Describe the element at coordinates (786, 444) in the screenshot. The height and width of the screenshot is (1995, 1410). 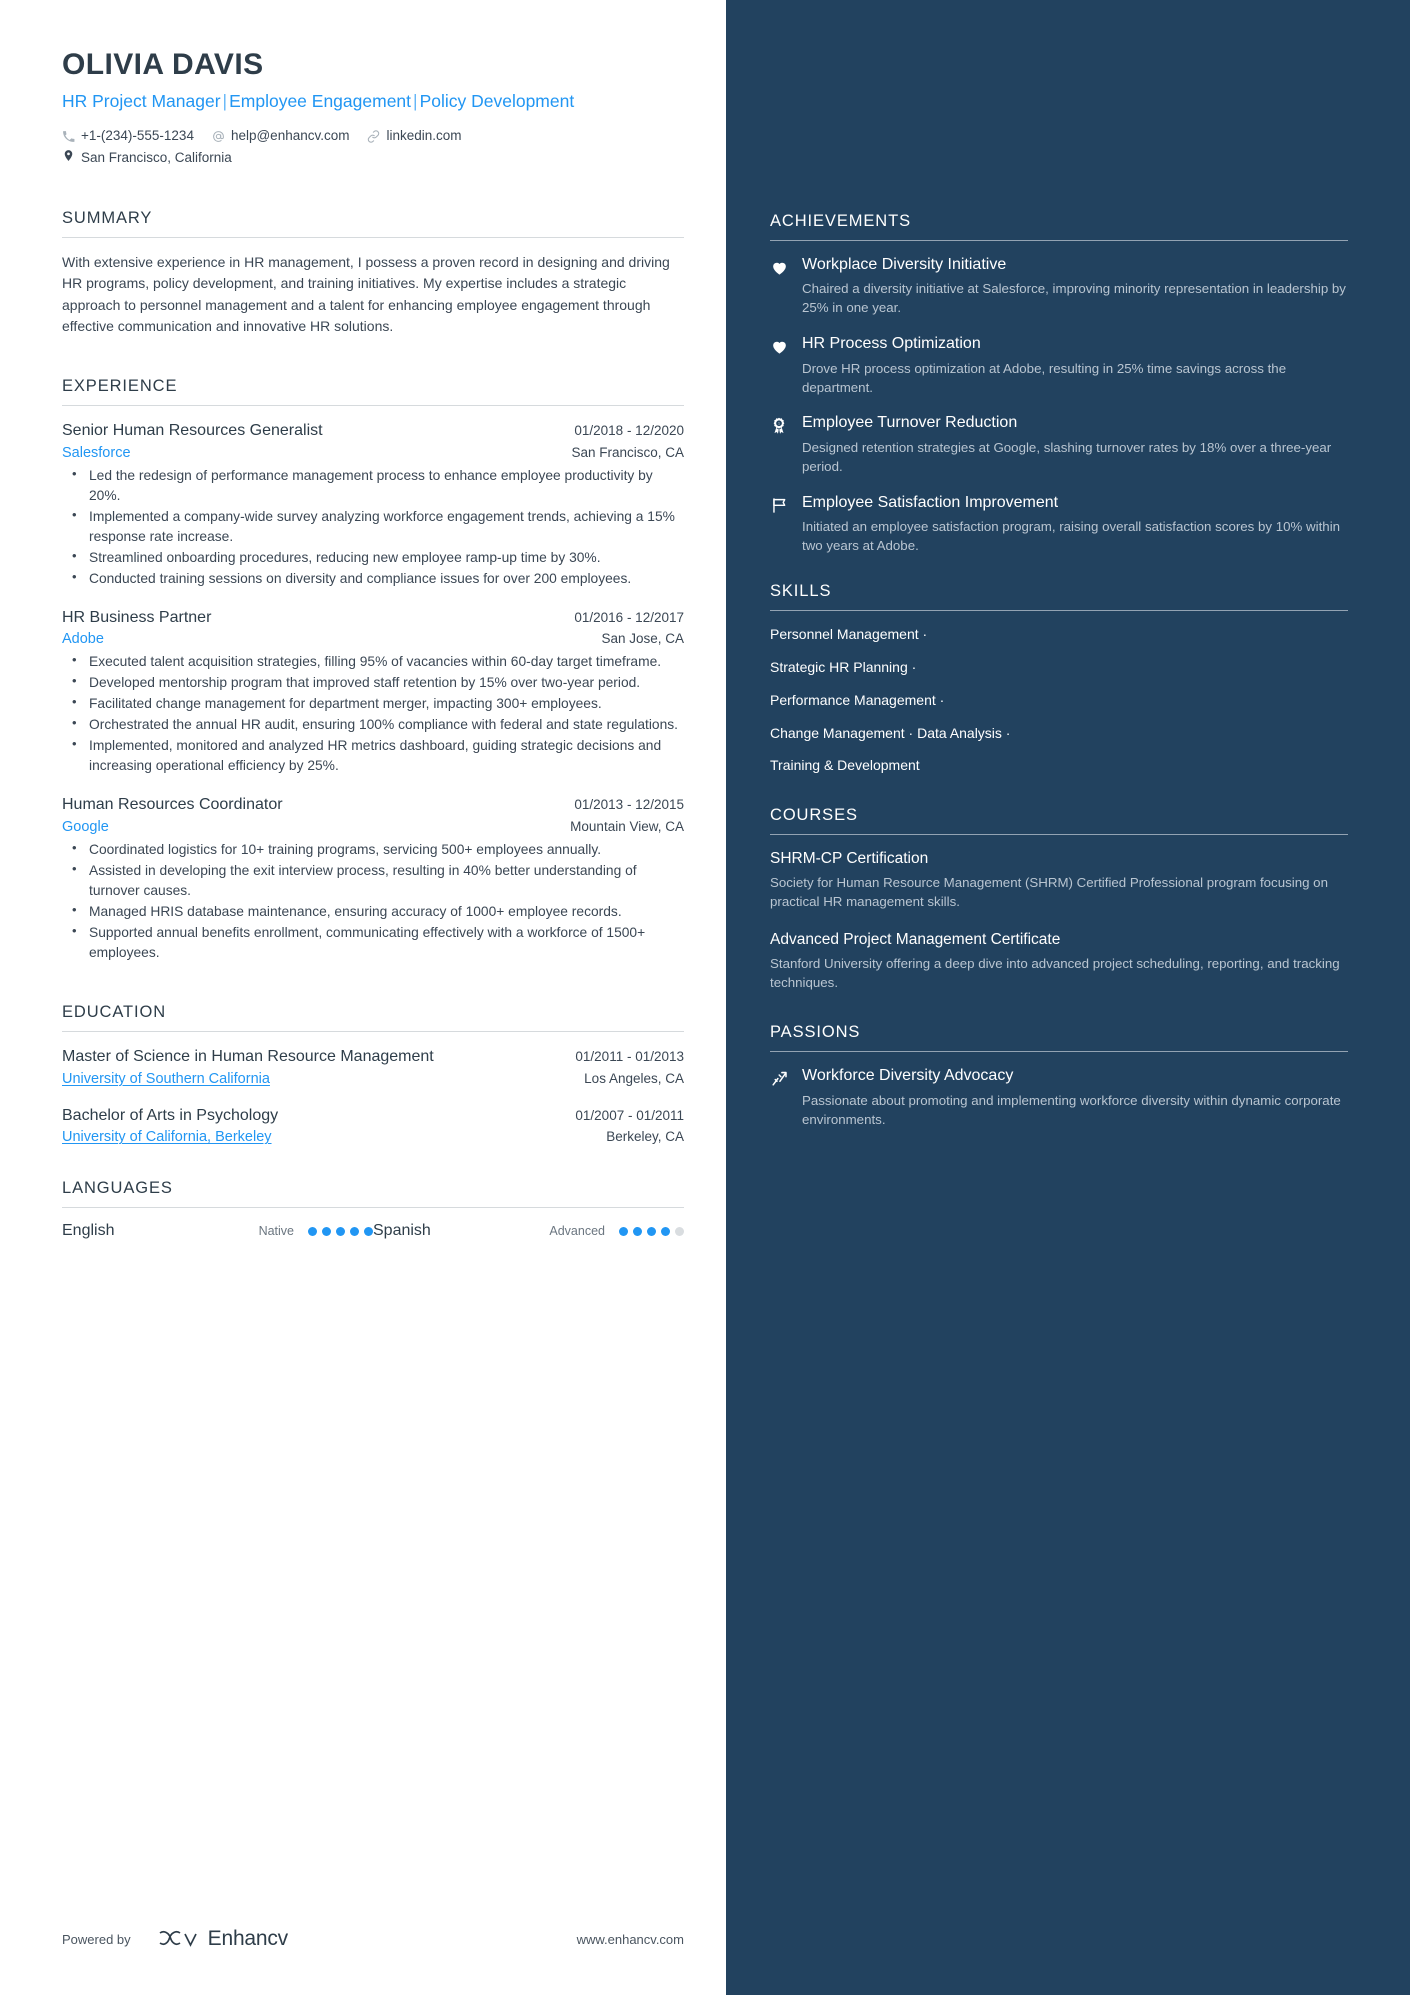
I see `award-ribbon-icon: 1` at that location.